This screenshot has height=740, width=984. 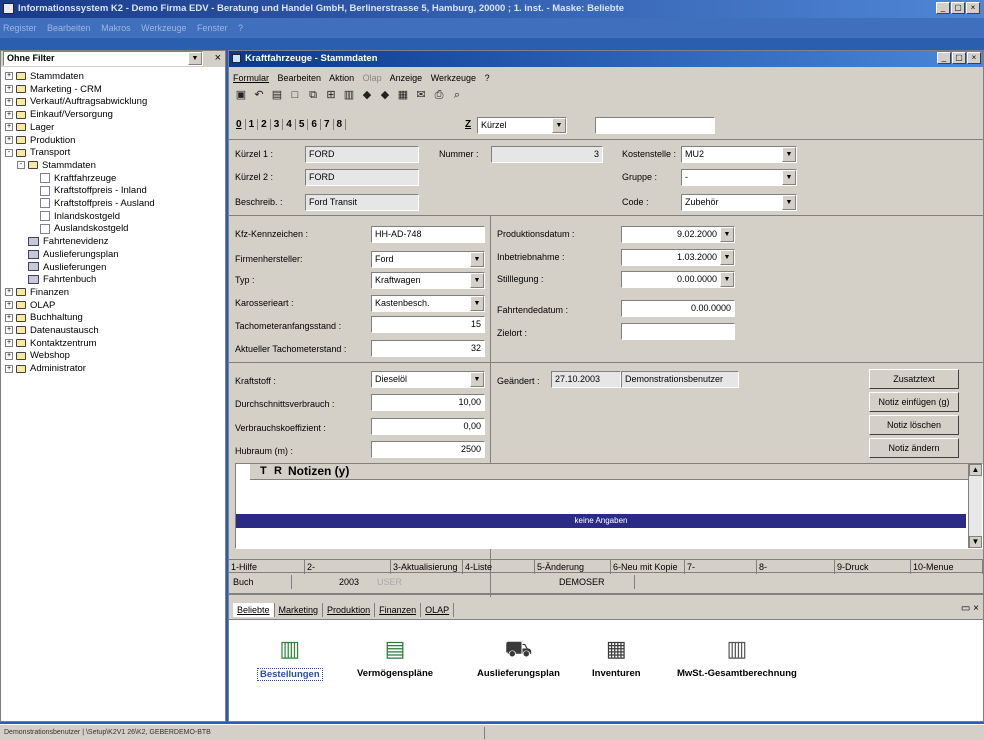 I want to click on notes-col-notizen: Notizen (y), so click(x=318, y=471).